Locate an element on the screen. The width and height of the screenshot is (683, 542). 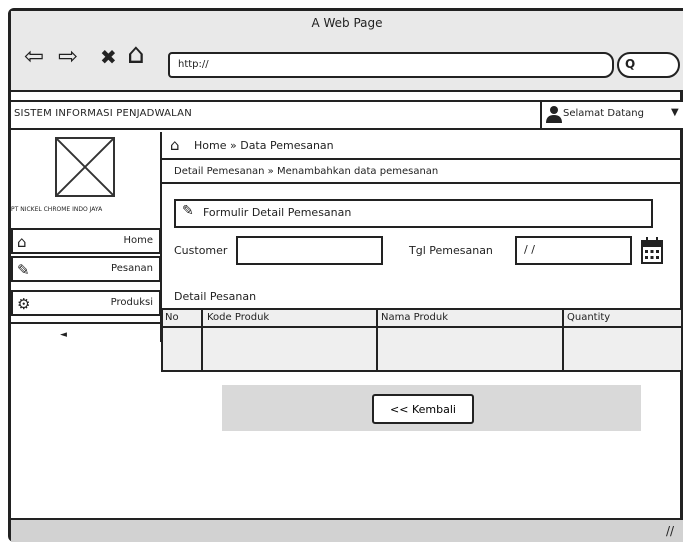
calendar-icon is located at coordinates (652, 250).